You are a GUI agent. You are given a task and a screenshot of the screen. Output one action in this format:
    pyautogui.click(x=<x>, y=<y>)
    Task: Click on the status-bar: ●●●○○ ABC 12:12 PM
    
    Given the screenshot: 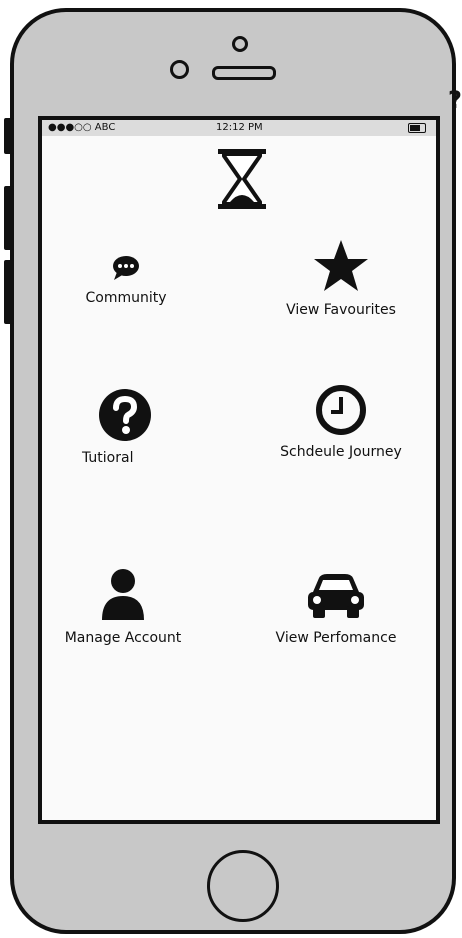 What is the action you would take?
    pyautogui.click(x=239, y=128)
    